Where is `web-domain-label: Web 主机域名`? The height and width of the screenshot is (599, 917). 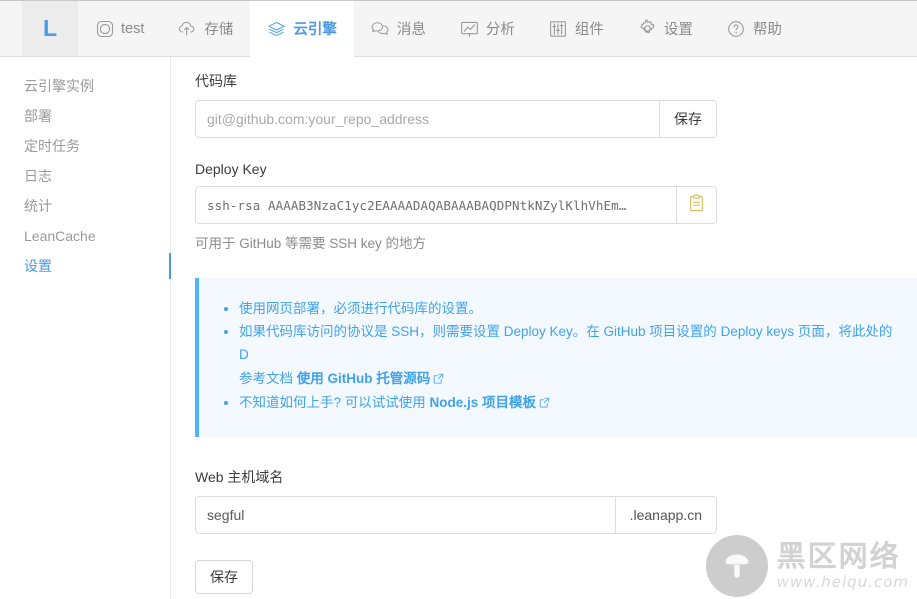
web-domain-label: Web 主机域名 is located at coordinates (239, 477).